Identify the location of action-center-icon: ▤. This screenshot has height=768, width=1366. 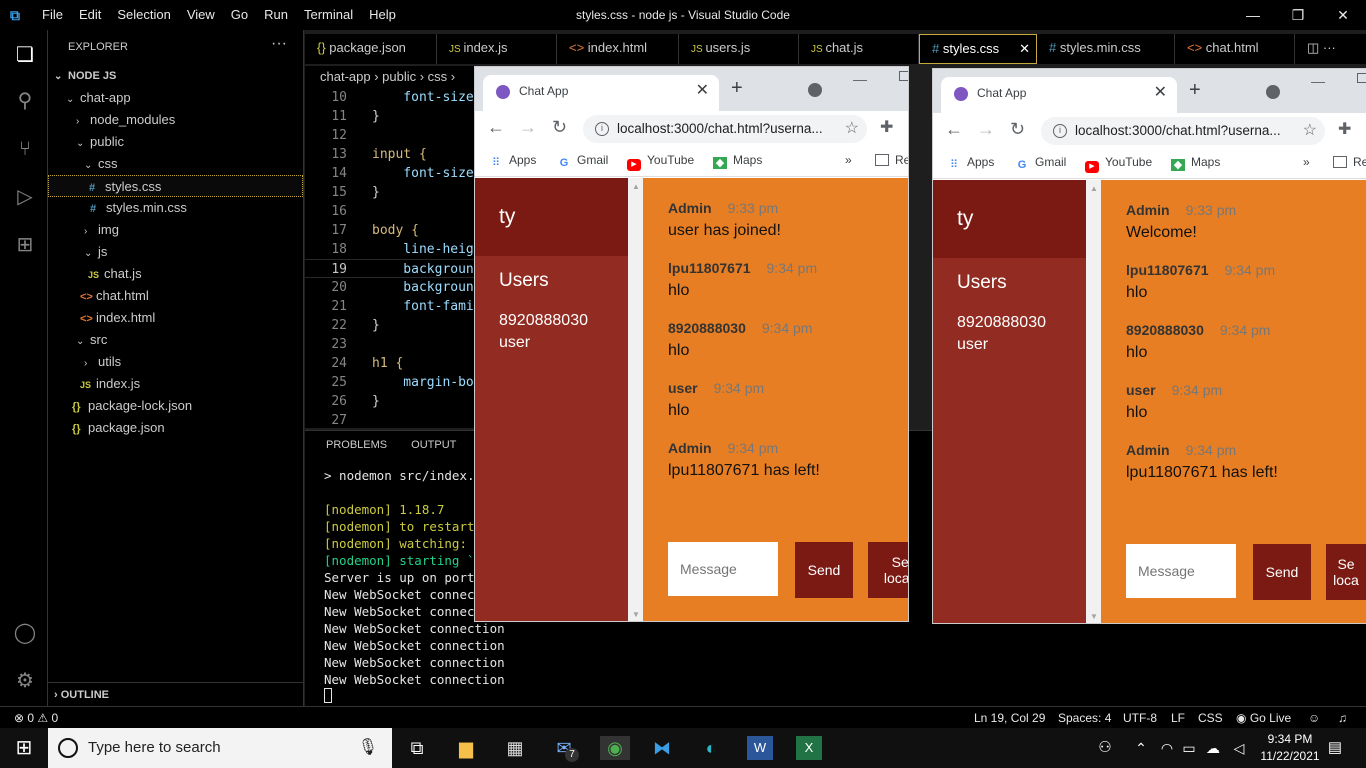
(1335, 748).